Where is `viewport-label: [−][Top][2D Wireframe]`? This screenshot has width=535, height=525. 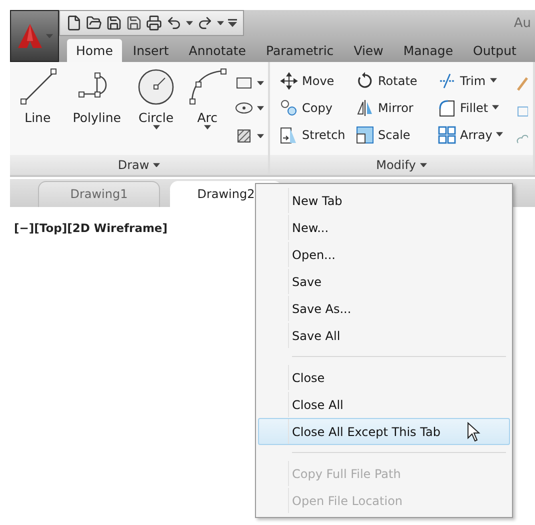 viewport-label: [−][Top][2D Wireframe] is located at coordinates (91, 228).